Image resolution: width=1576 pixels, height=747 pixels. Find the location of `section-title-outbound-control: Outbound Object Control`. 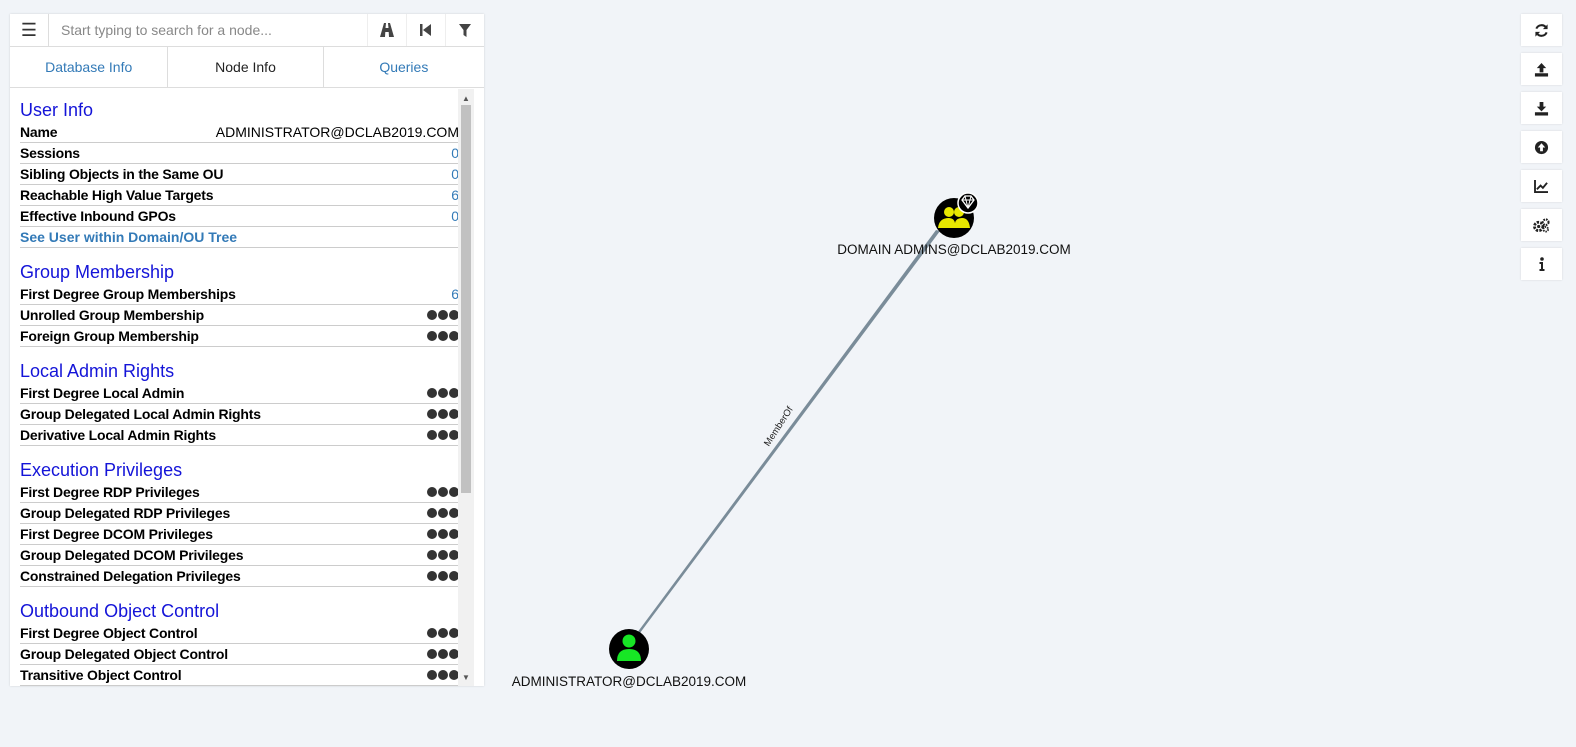

section-title-outbound-control: Outbound Object Control is located at coordinates (120, 611).